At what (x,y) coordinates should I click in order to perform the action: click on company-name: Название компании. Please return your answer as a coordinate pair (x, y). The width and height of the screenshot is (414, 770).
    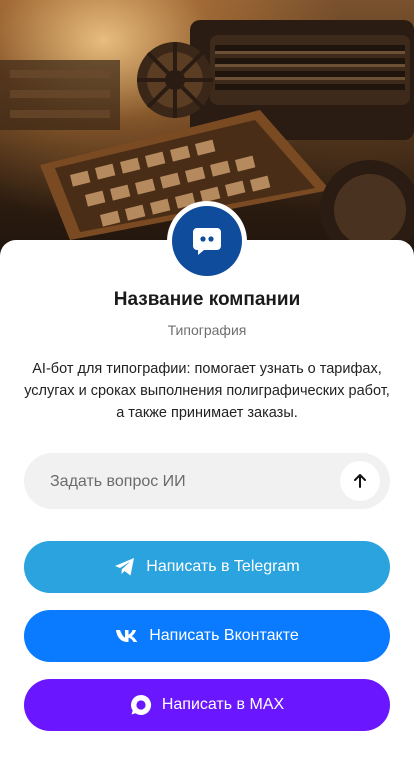
    Looking at the image, I should click on (207, 299).